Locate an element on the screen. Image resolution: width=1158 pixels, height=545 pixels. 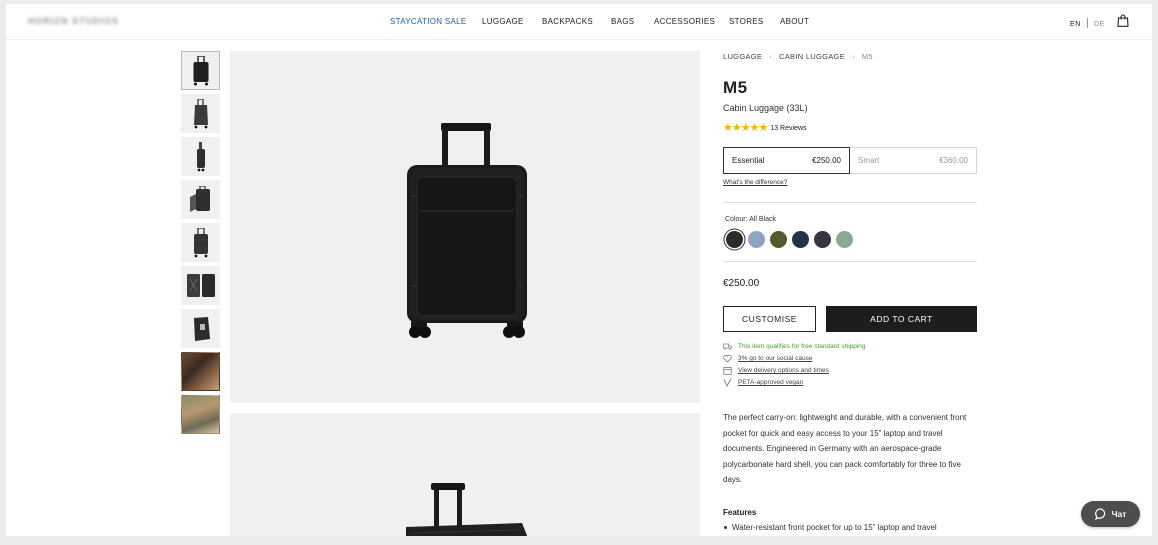
variant-smart: Smart €360.00 is located at coordinates (913, 160).